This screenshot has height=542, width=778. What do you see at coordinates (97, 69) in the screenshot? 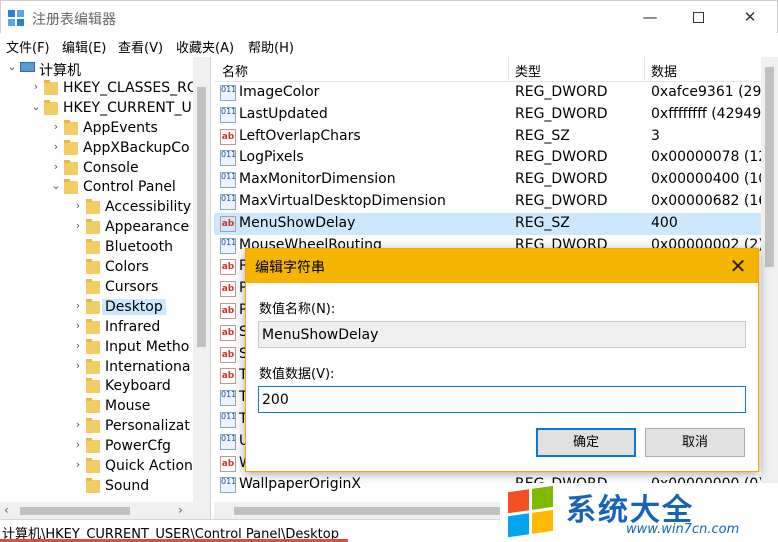
I see `tree-item: ⌄ 计算机` at bounding box center [97, 69].